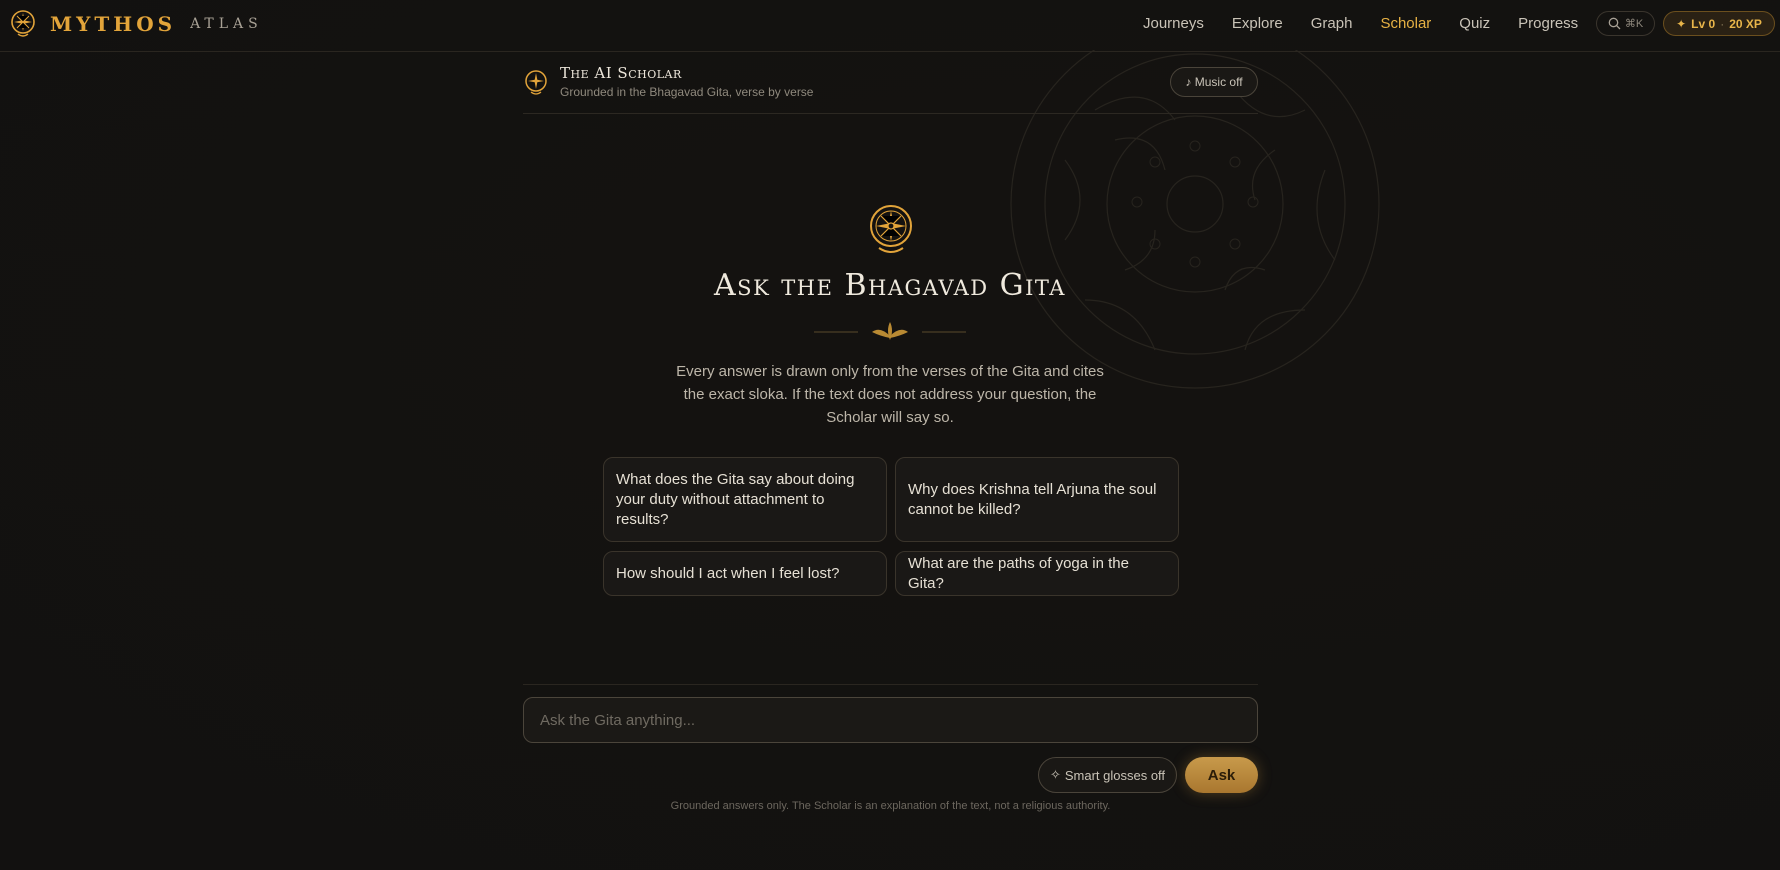 This screenshot has height=870, width=1780. I want to click on ask-input, so click(890, 720).